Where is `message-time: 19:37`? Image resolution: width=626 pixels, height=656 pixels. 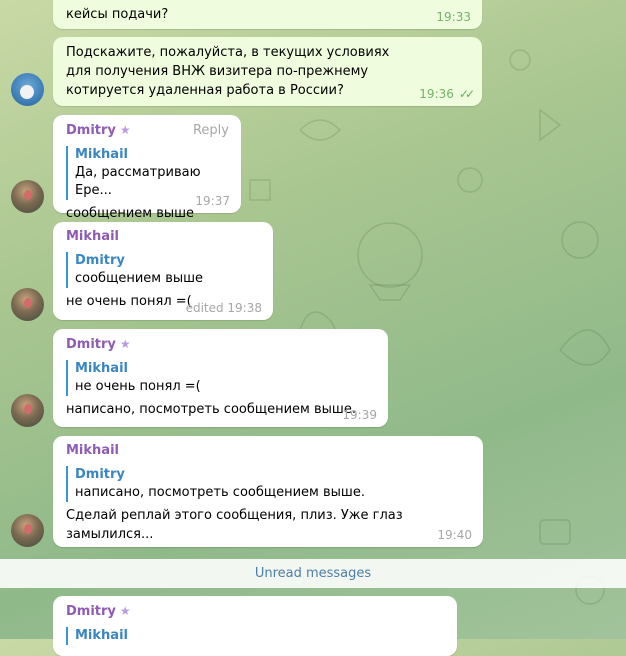
message-time: 19:37 is located at coordinates (212, 201).